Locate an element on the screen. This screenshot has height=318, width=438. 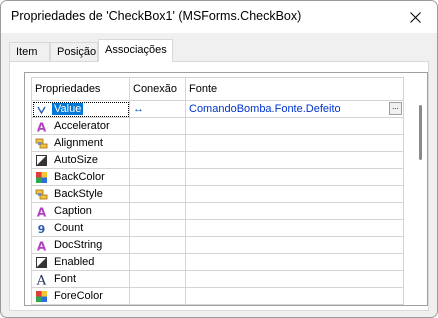
property-cell: BackColor is located at coordinates (80, 177).